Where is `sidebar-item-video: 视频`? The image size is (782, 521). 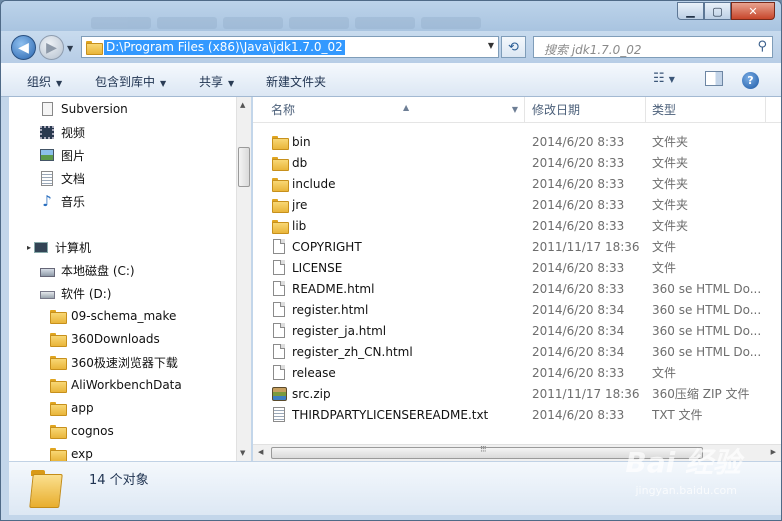 sidebar-item-video: 视频 is located at coordinates (62, 132).